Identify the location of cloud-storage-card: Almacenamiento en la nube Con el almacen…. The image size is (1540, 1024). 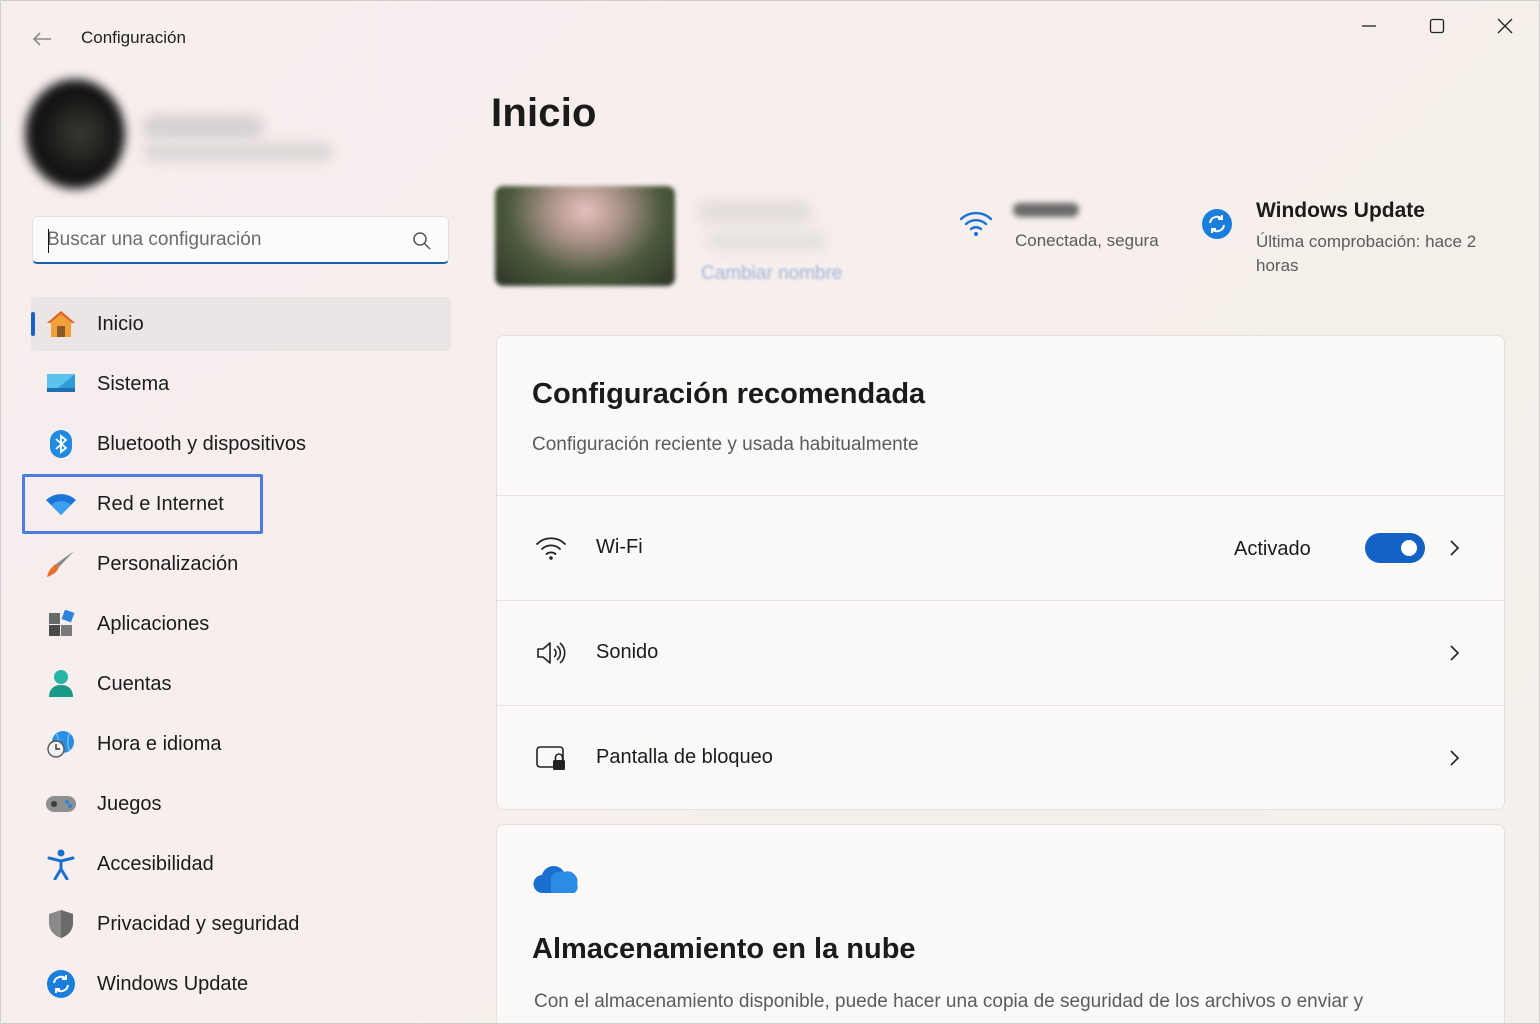
(1000, 923).